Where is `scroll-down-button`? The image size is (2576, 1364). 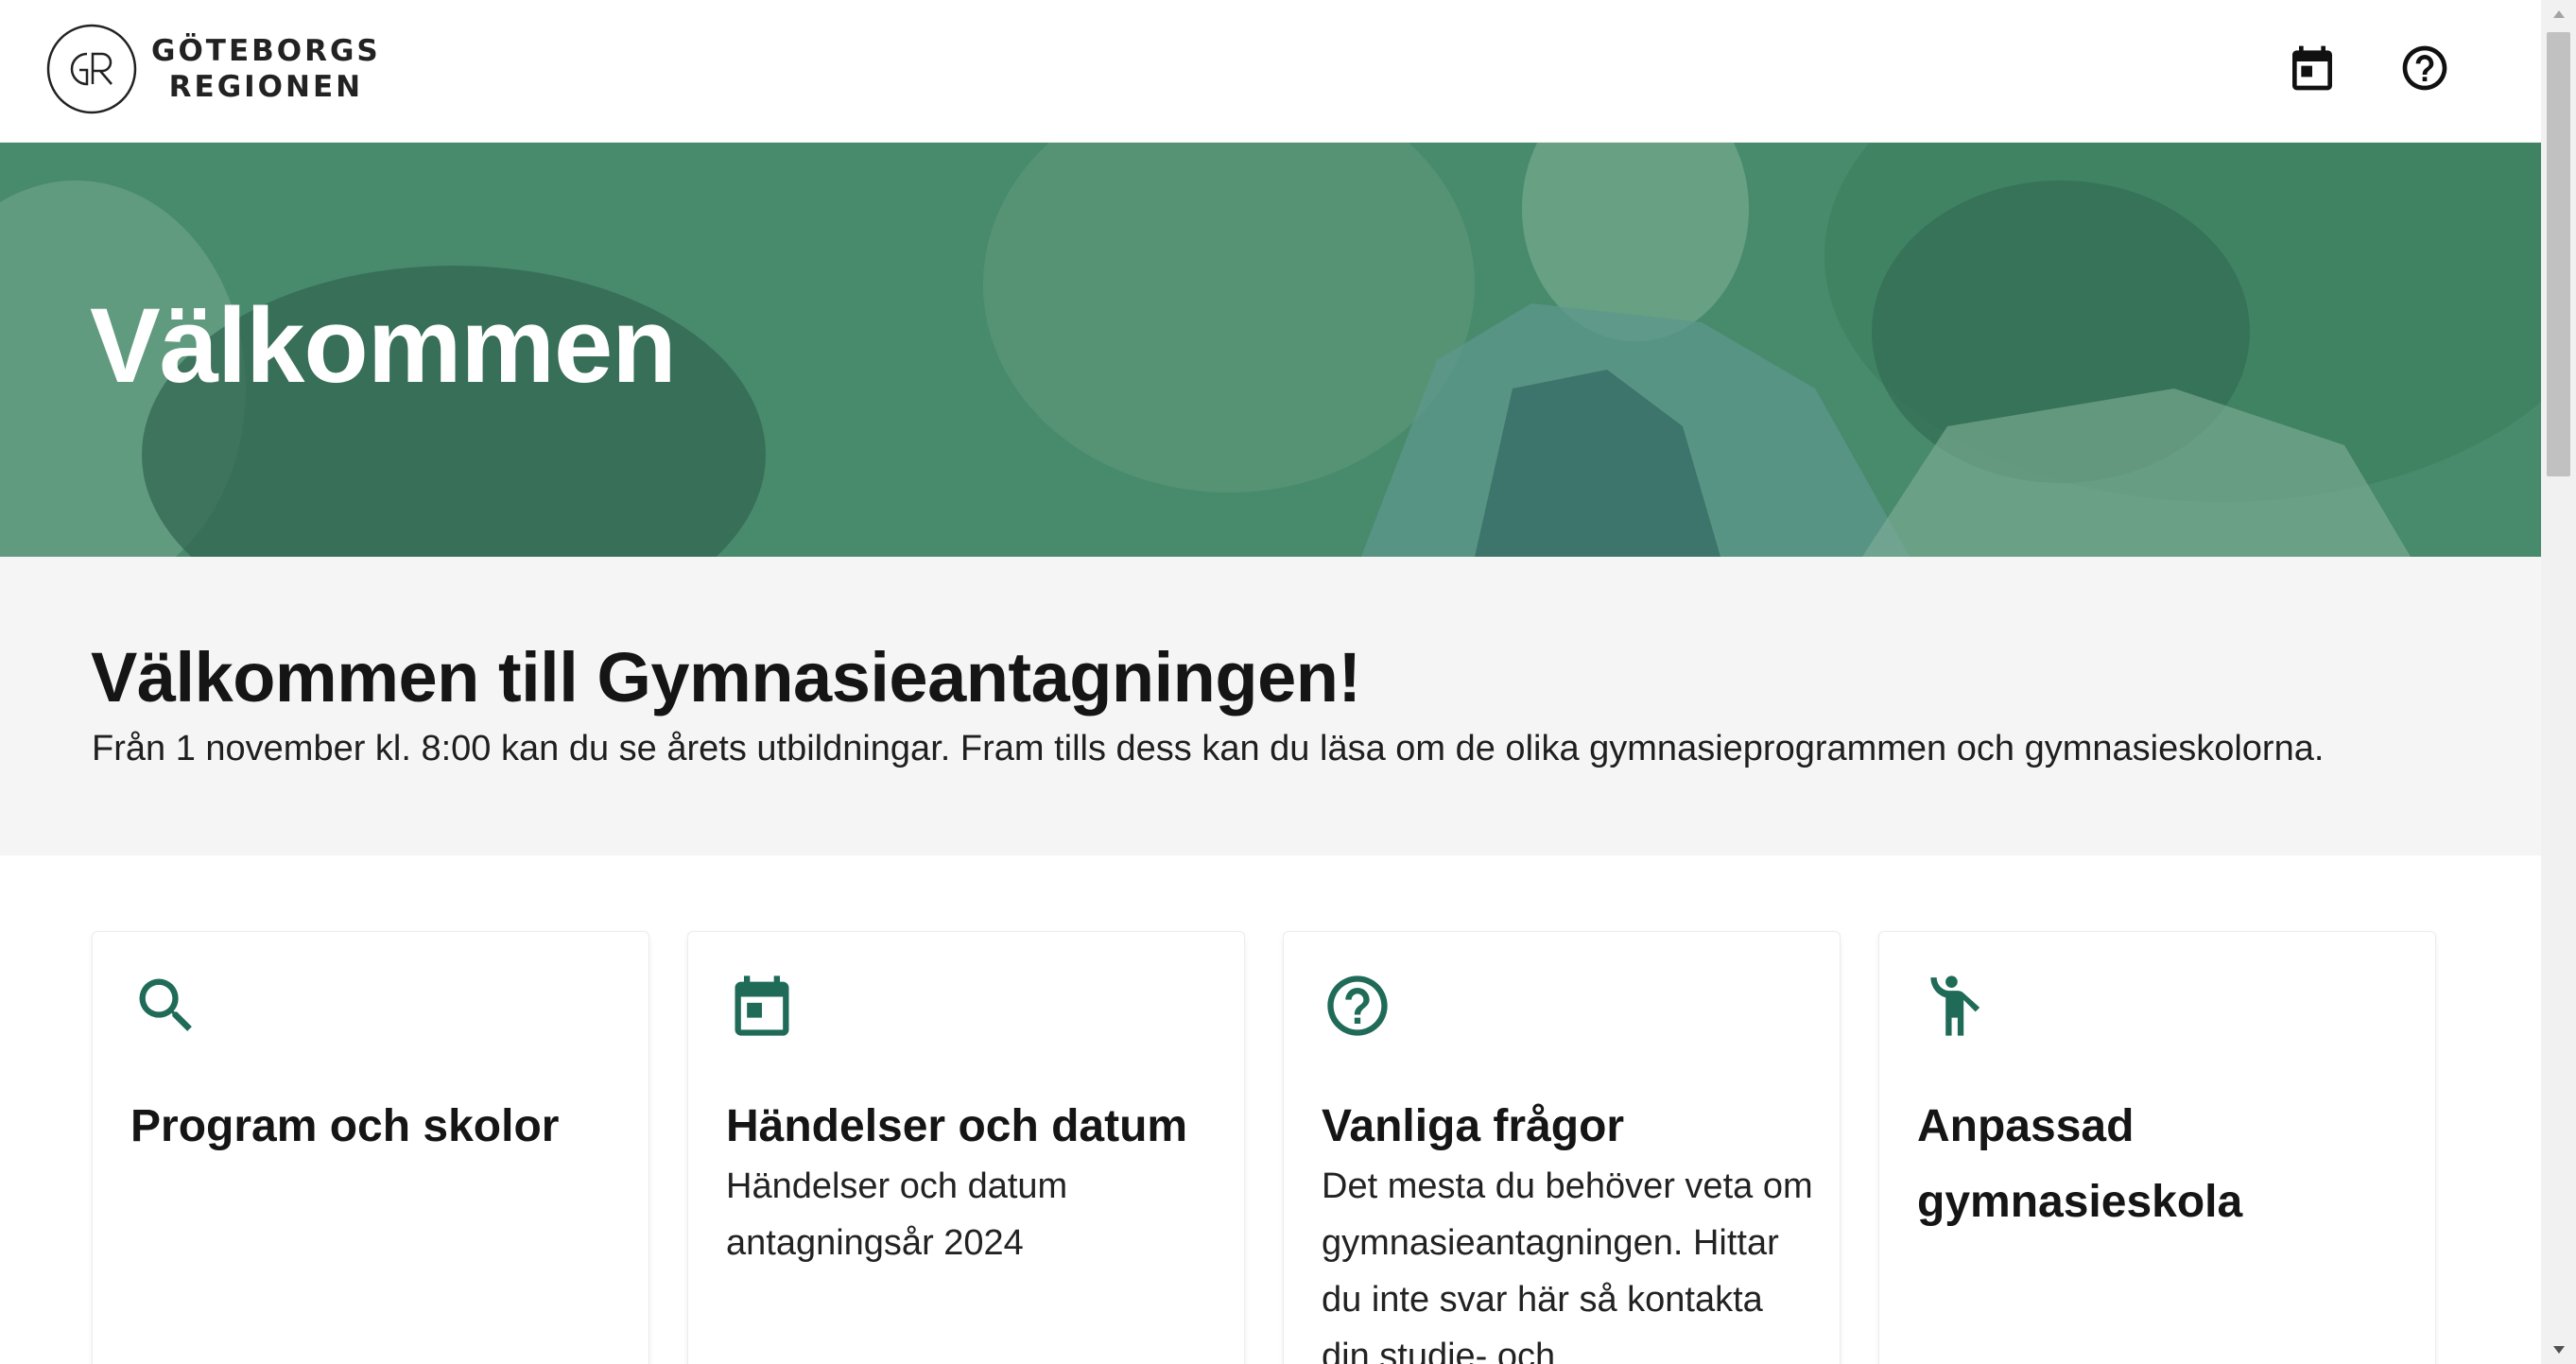
scroll-down-button is located at coordinates (2558, 1350).